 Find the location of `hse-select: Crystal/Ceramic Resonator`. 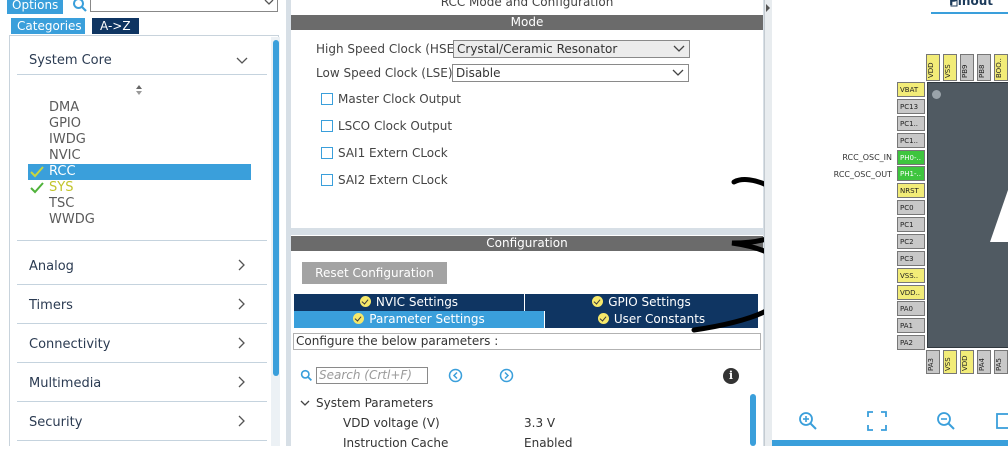

hse-select: Crystal/Ceramic Resonator is located at coordinates (571, 49).